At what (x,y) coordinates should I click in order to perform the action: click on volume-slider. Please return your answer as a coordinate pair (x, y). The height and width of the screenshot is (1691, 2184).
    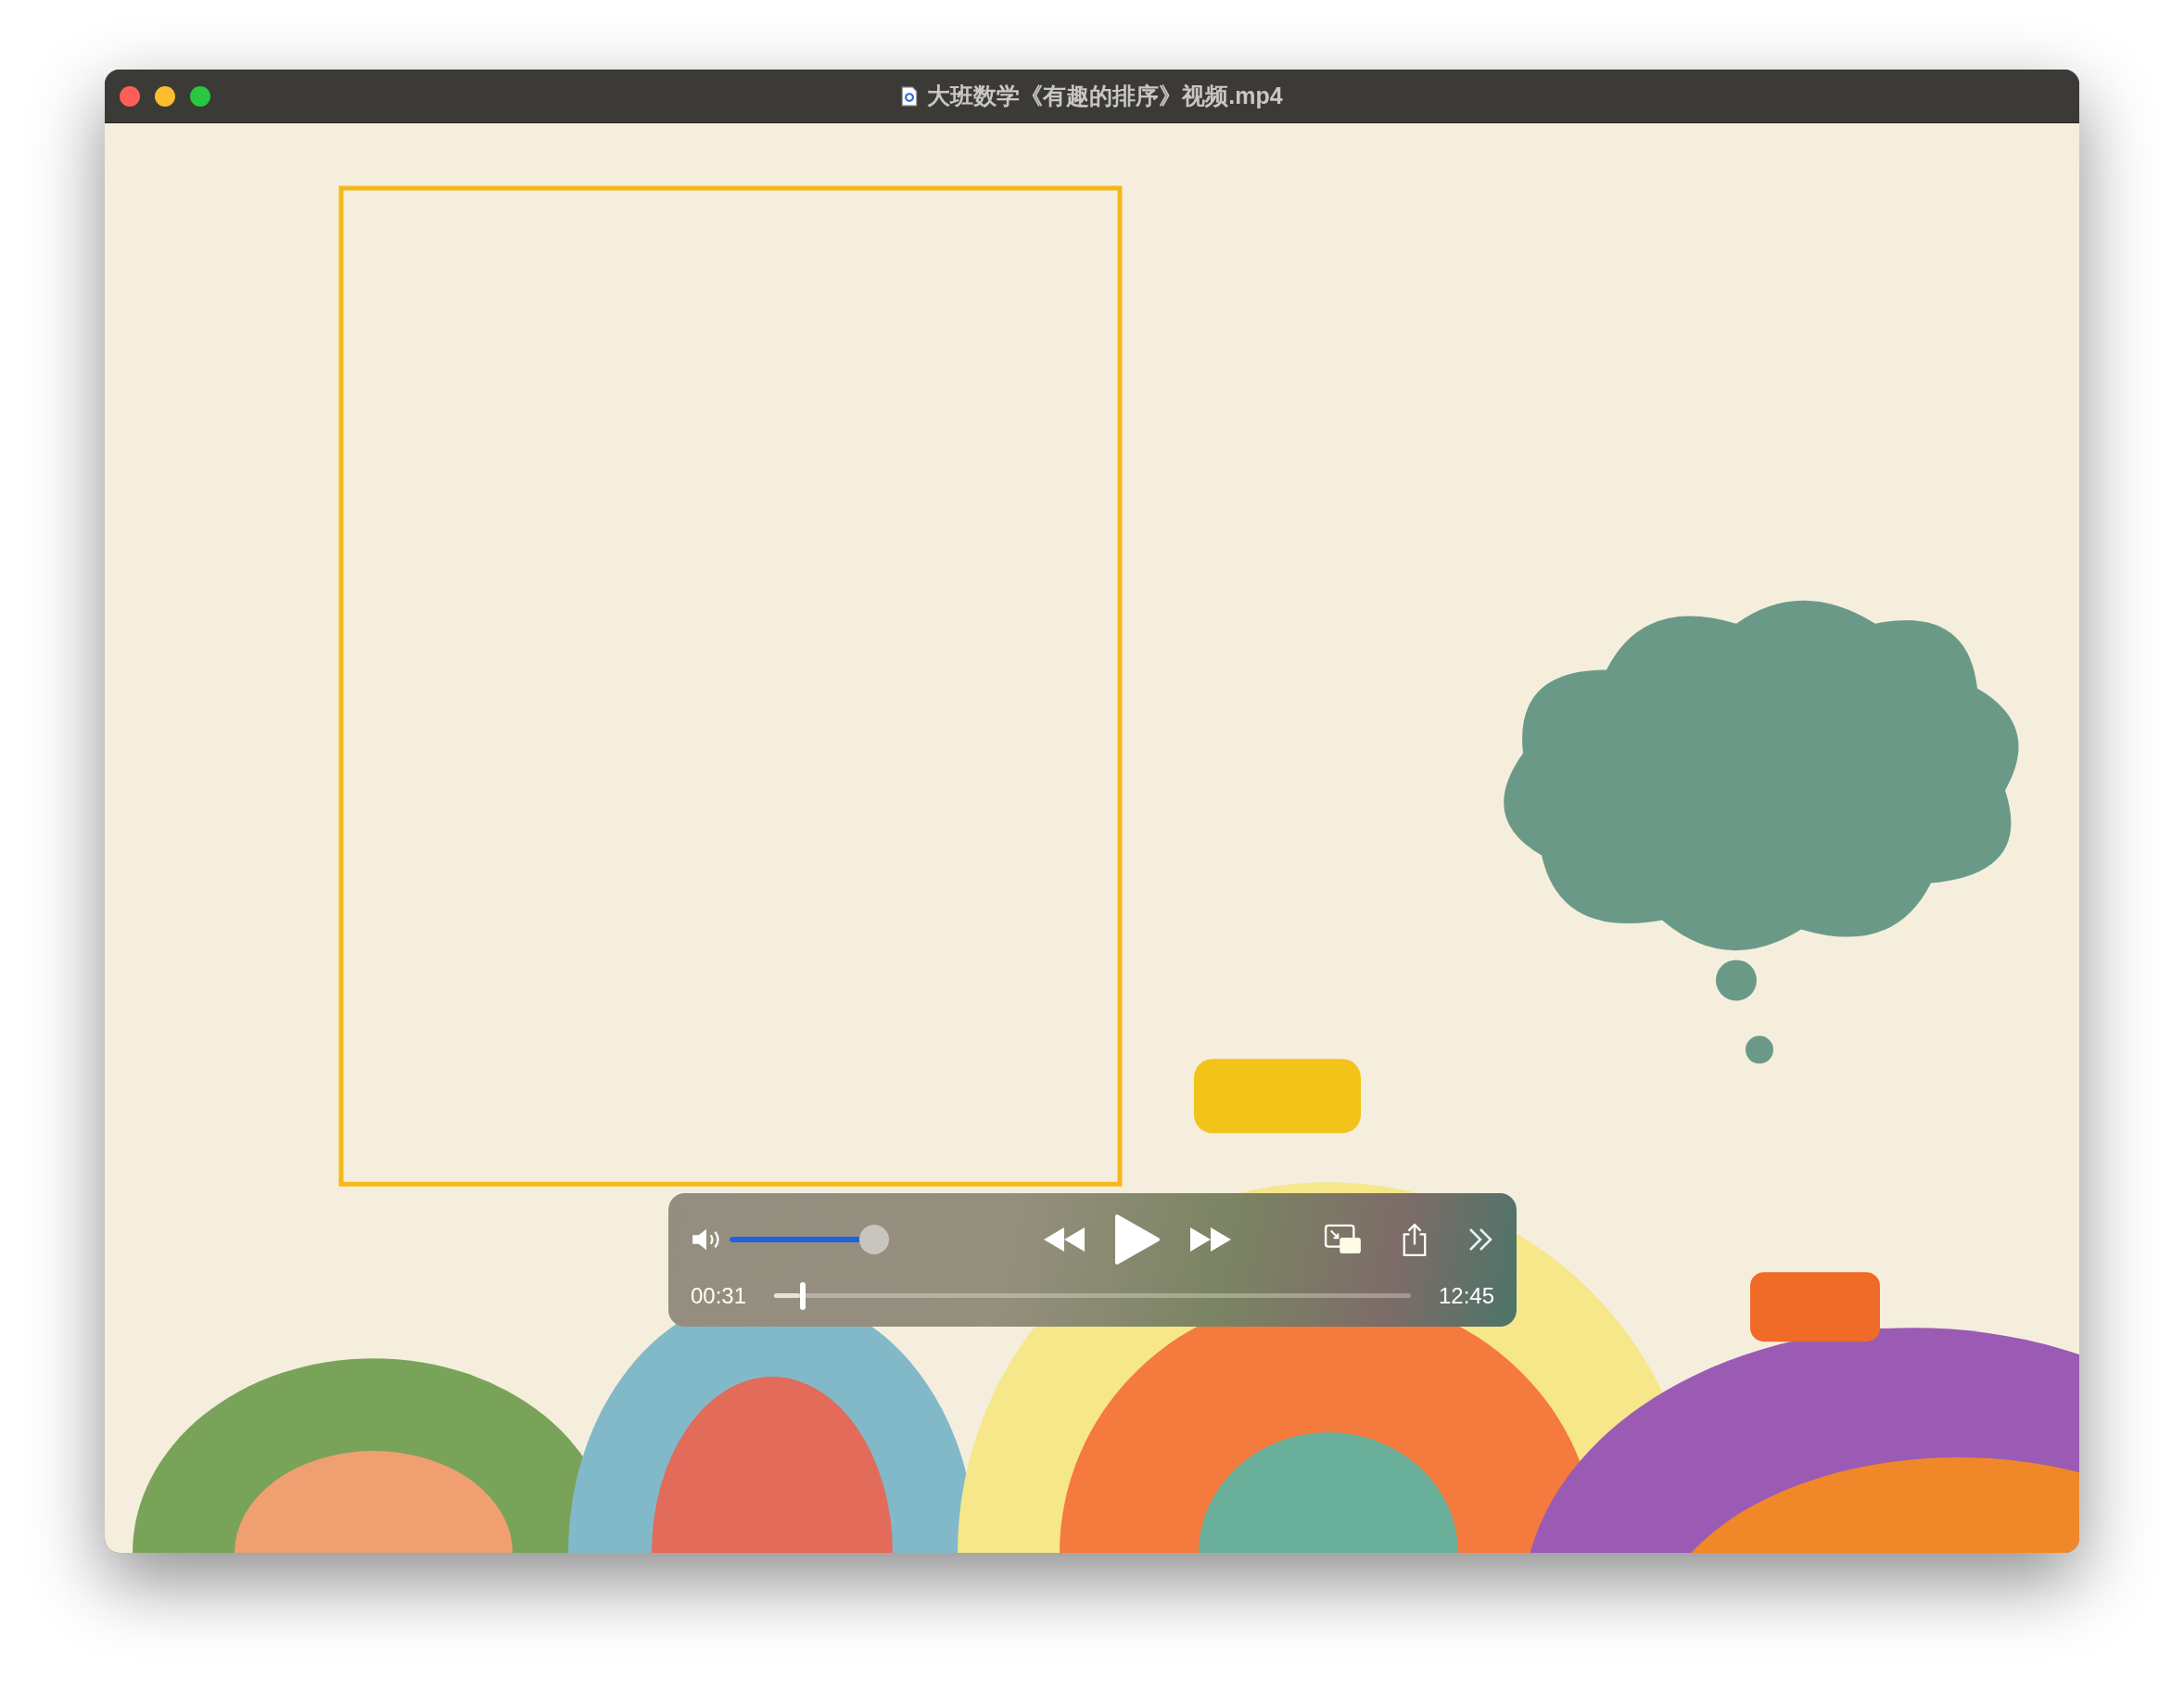
    Looking at the image, I should click on (809, 1239).